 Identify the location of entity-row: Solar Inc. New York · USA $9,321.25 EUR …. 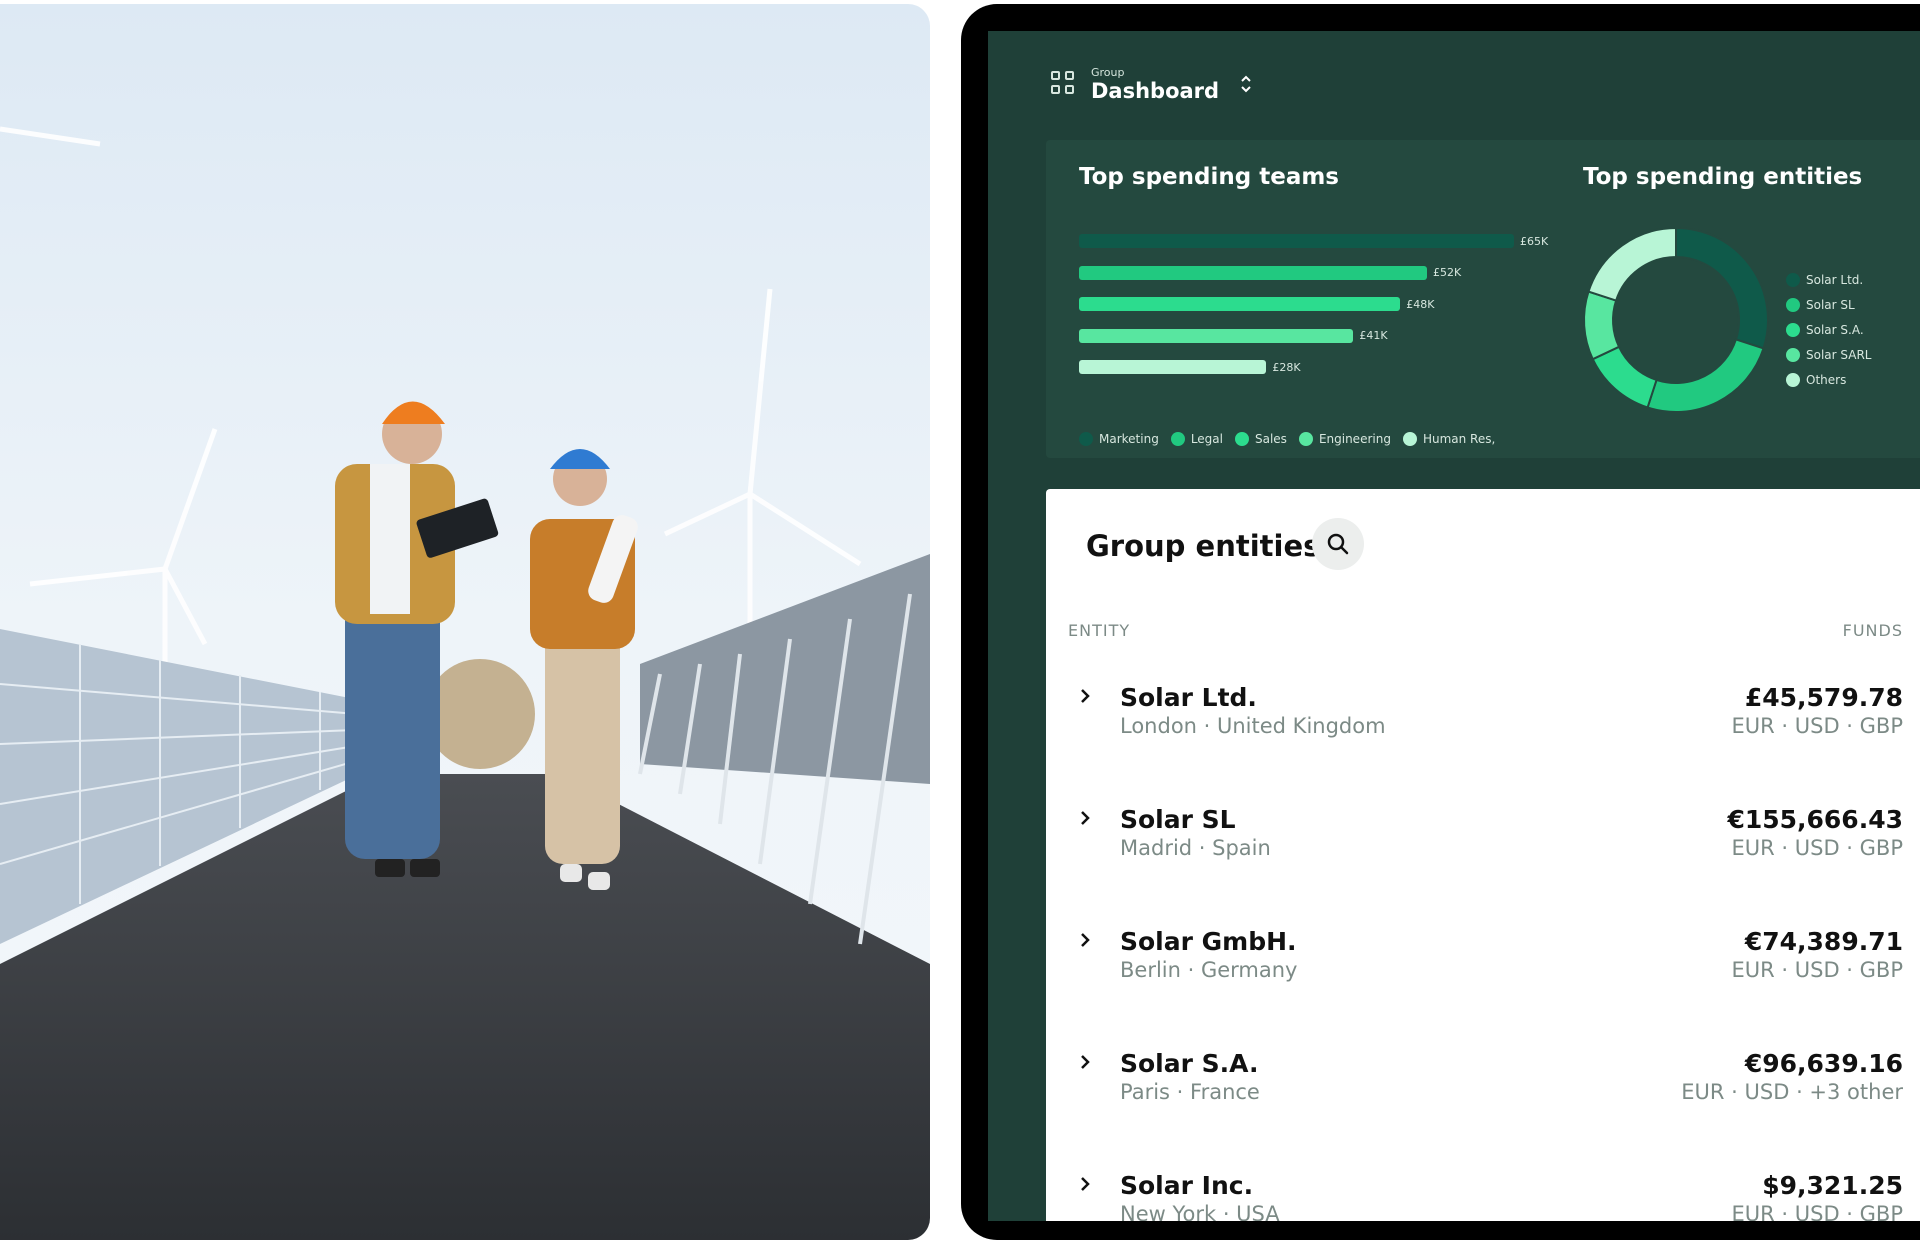
(1483, 1193).